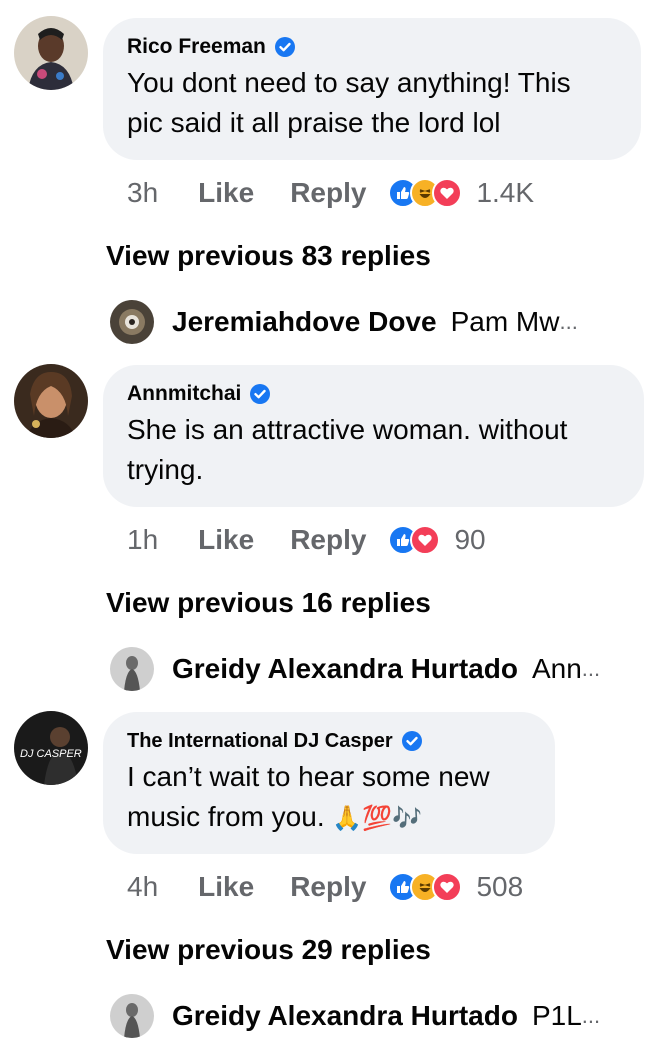 Image resolution: width=661 pixels, height=1053 pixels. Describe the element at coordinates (377, 818) in the screenshot. I see `emoji-group: 🙏💯🎶` at that location.